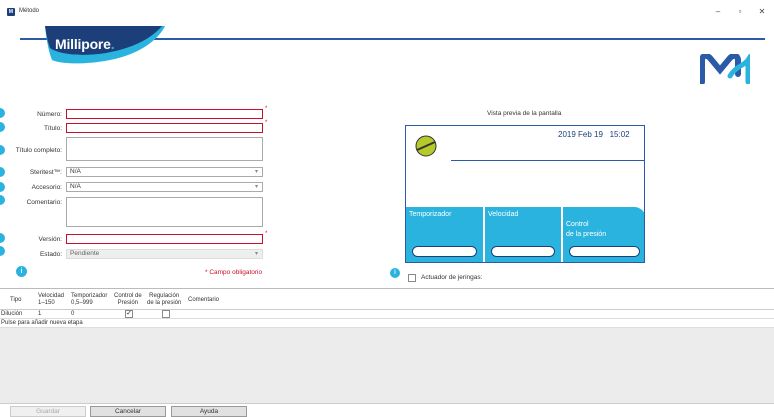 The height and width of the screenshot is (417, 774). Describe the element at coordinates (164, 187) in the screenshot. I see `accesorio-select: N/A` at that location.